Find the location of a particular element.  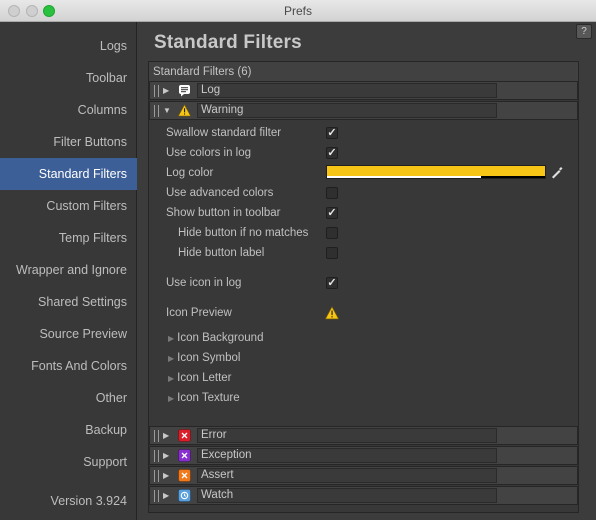

use-colors-in-log-label: Use colors in log is located at coordinates (209, 153).